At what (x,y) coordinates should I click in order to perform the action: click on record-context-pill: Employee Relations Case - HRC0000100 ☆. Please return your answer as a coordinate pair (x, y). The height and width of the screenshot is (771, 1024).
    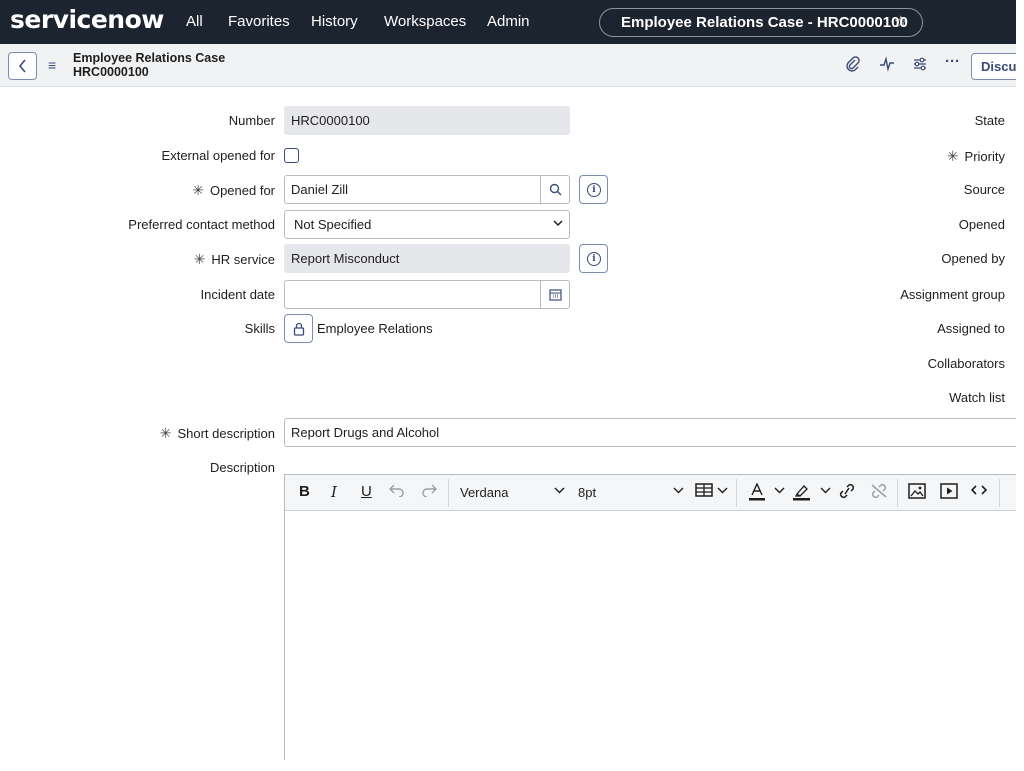
    Looking at the image, I should click on (761, 22).